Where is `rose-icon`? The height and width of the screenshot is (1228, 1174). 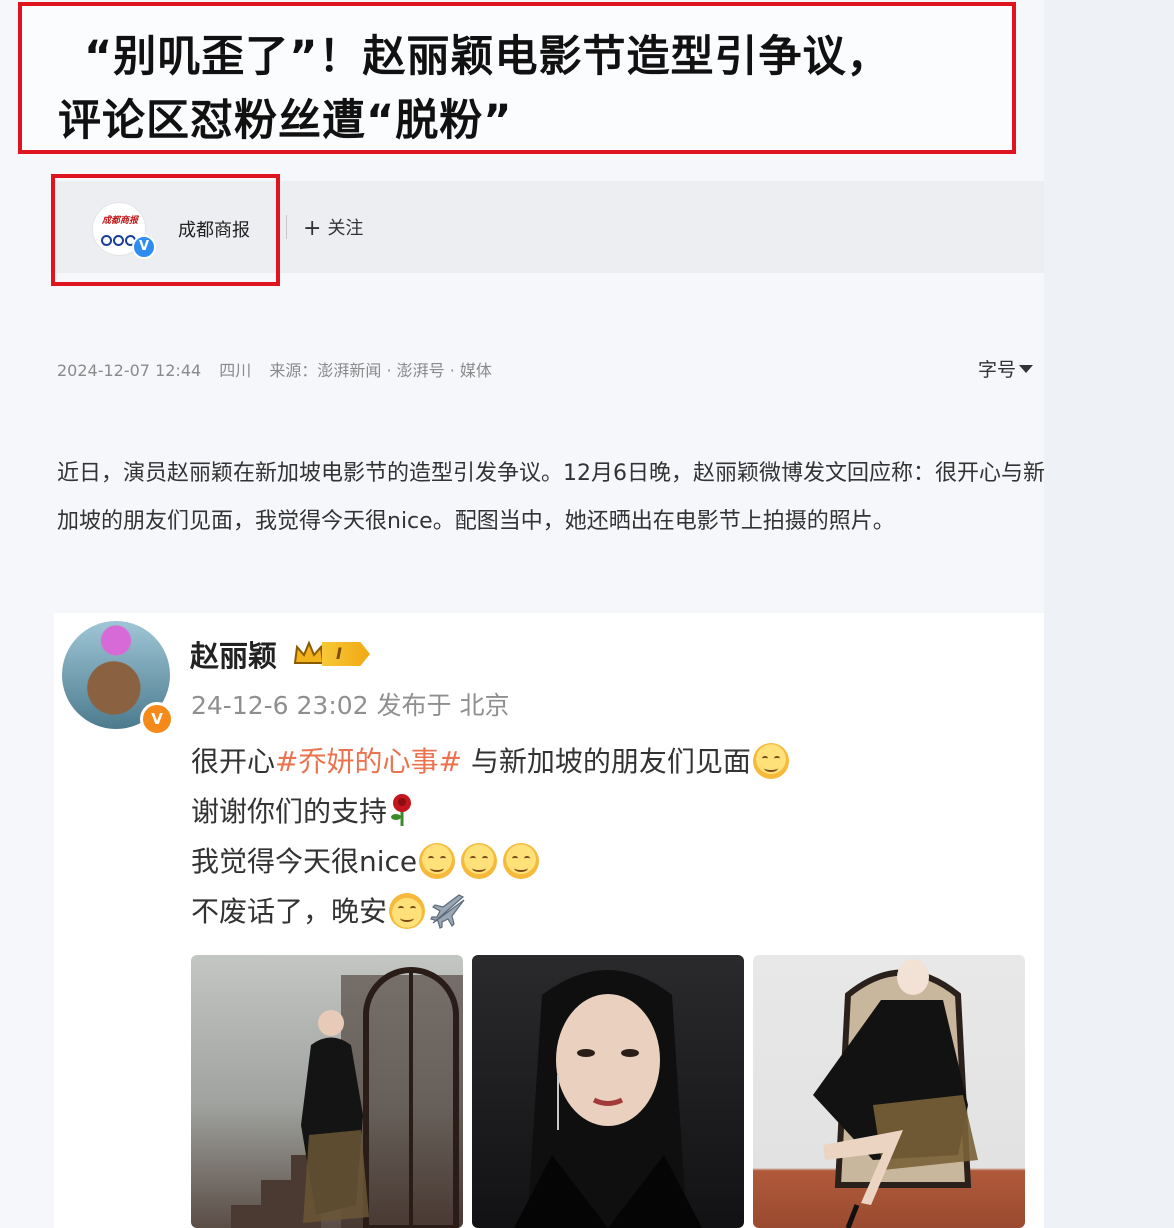
rose-icon is located at coordinates (401, 810).